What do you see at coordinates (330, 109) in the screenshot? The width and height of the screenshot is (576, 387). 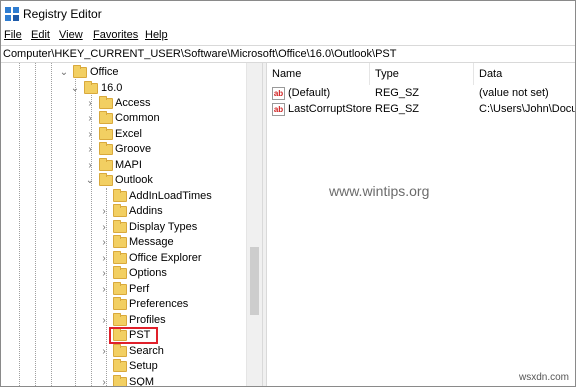 I see `value-name: LastCorruptStore` at bounding box center [330, 109].